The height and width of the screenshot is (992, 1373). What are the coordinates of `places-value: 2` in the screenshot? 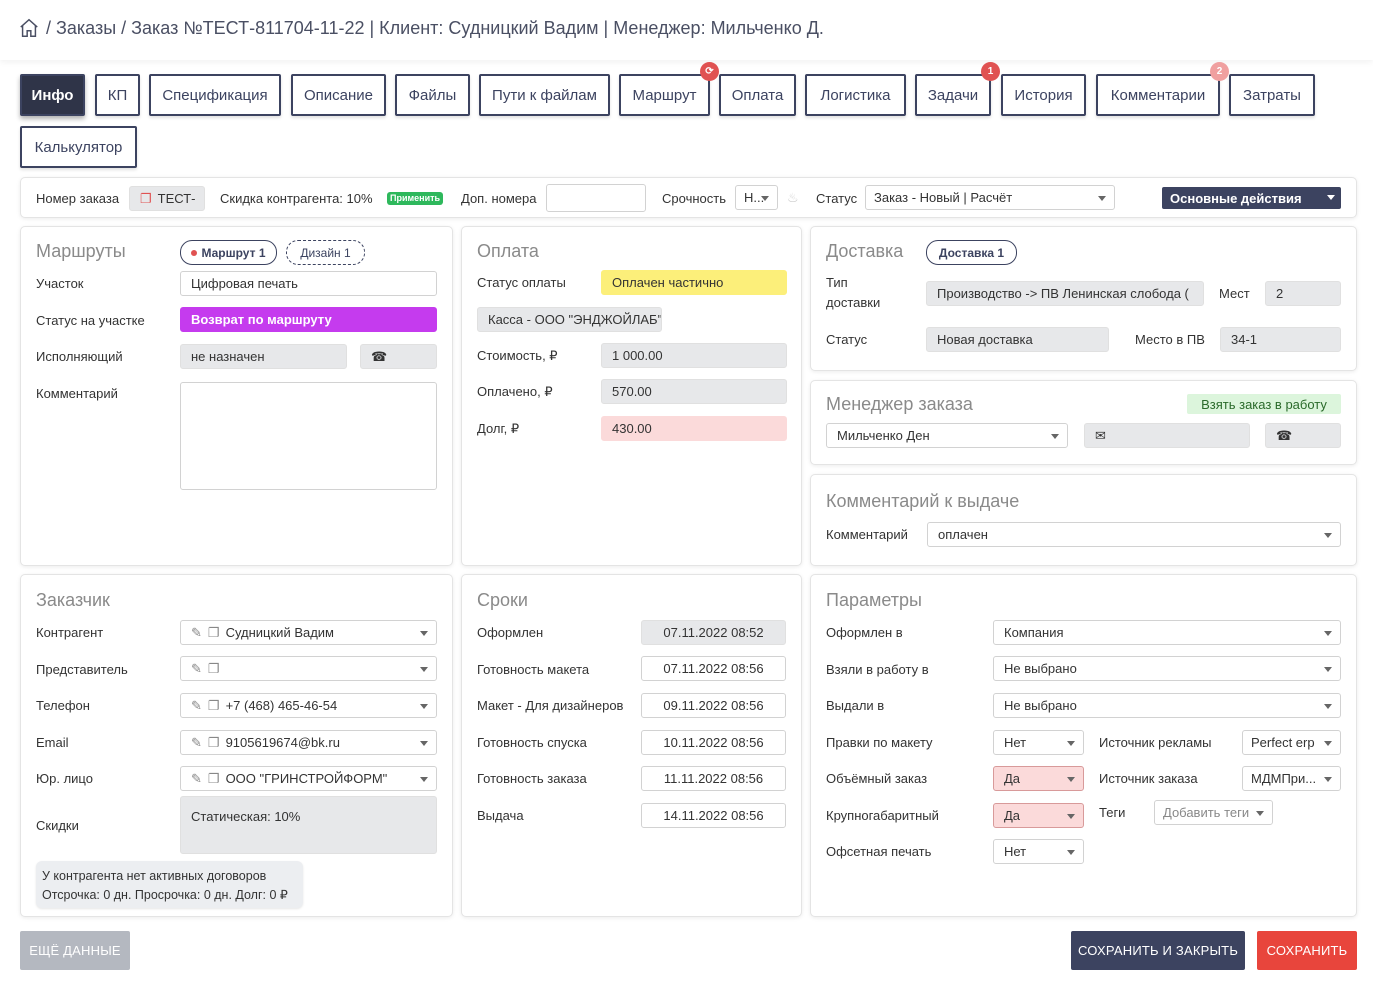 It's located at (1303, 293).